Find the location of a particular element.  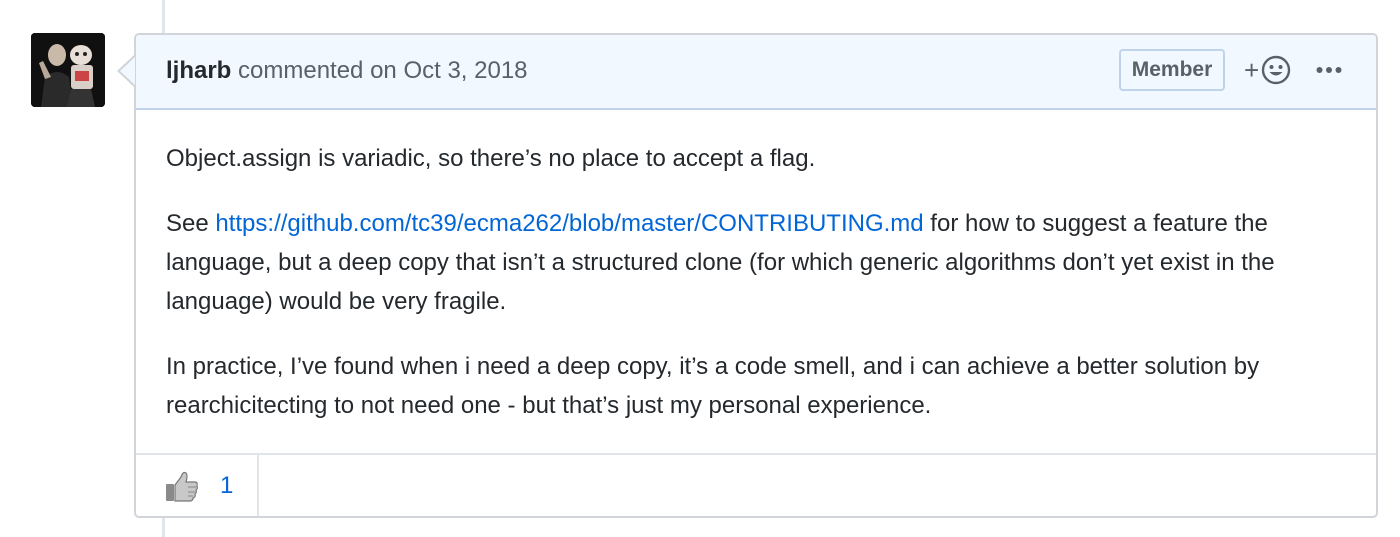

comment-header-text: ljharb commented on Oct 3, 2018 is located at coordinates (347, 71).